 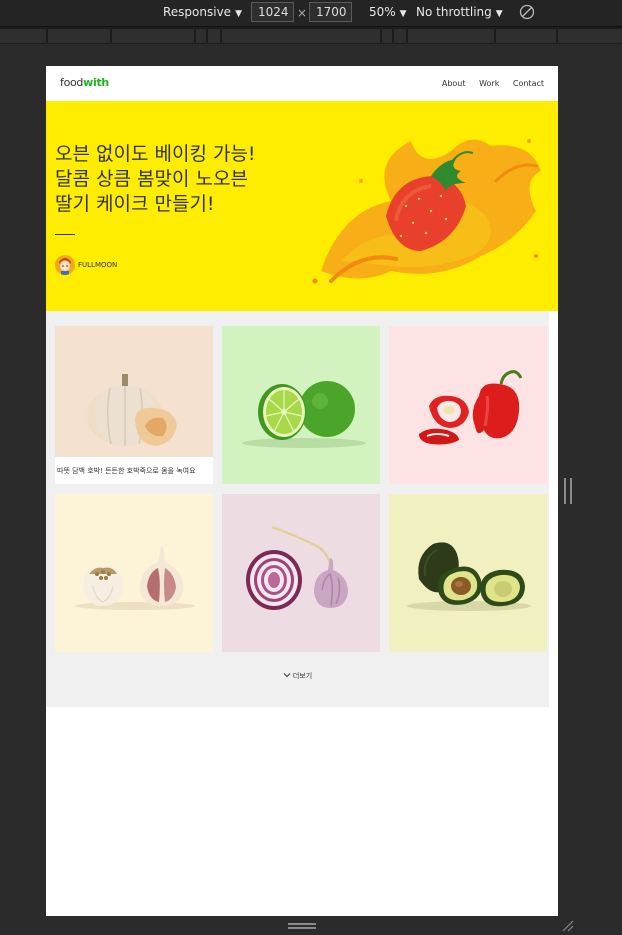 I want to click on main-nav: About Work Contact, so click(x=487, y=83).